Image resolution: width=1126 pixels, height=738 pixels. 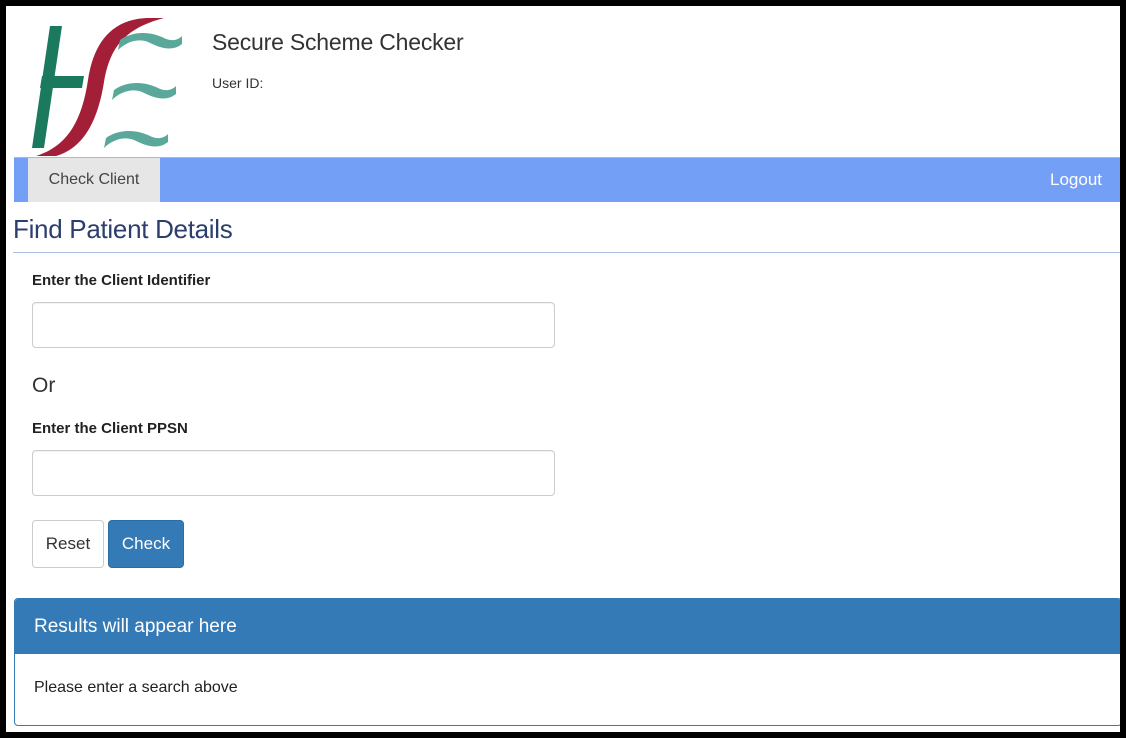 What do you see at coordinates (293, 325) in the screenshot?
I see `client-identifier-input` at bounding box center [293, 325].